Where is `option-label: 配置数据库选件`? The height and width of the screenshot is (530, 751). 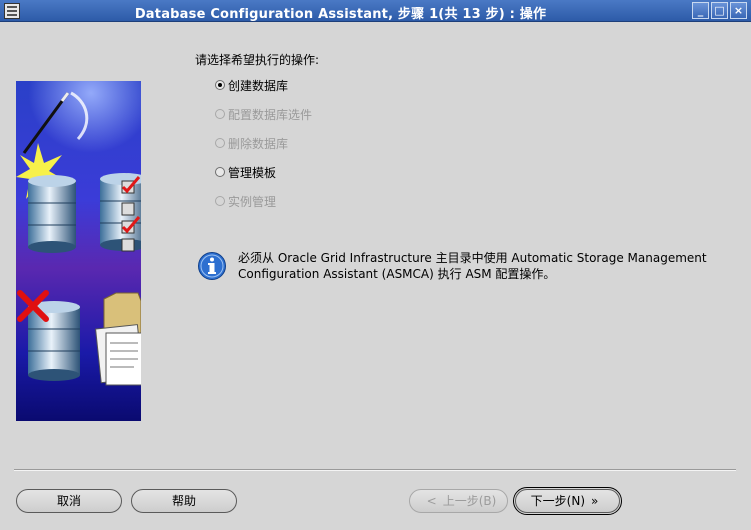 option-label: 配置数据库选件 is located at coordinates (270, 114).